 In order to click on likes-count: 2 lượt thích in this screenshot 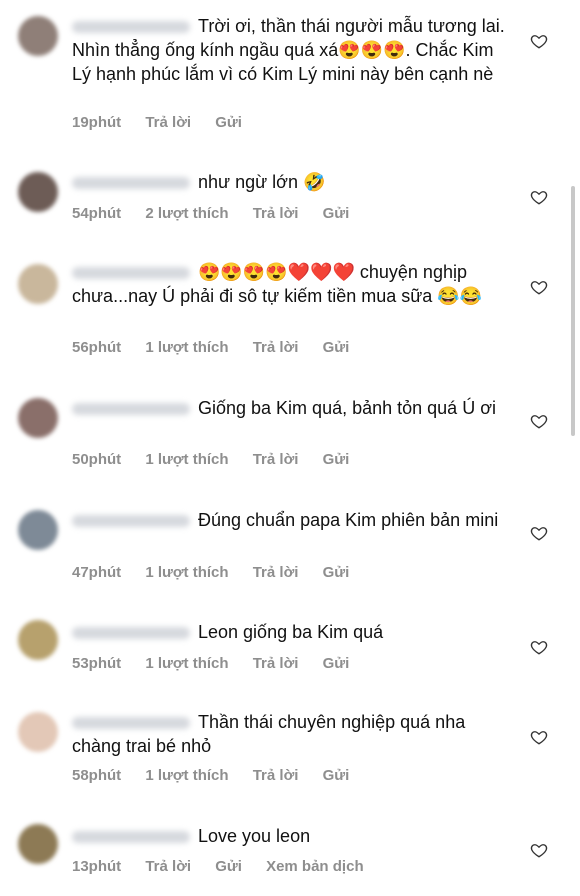, I will do `click(186, 213)`.